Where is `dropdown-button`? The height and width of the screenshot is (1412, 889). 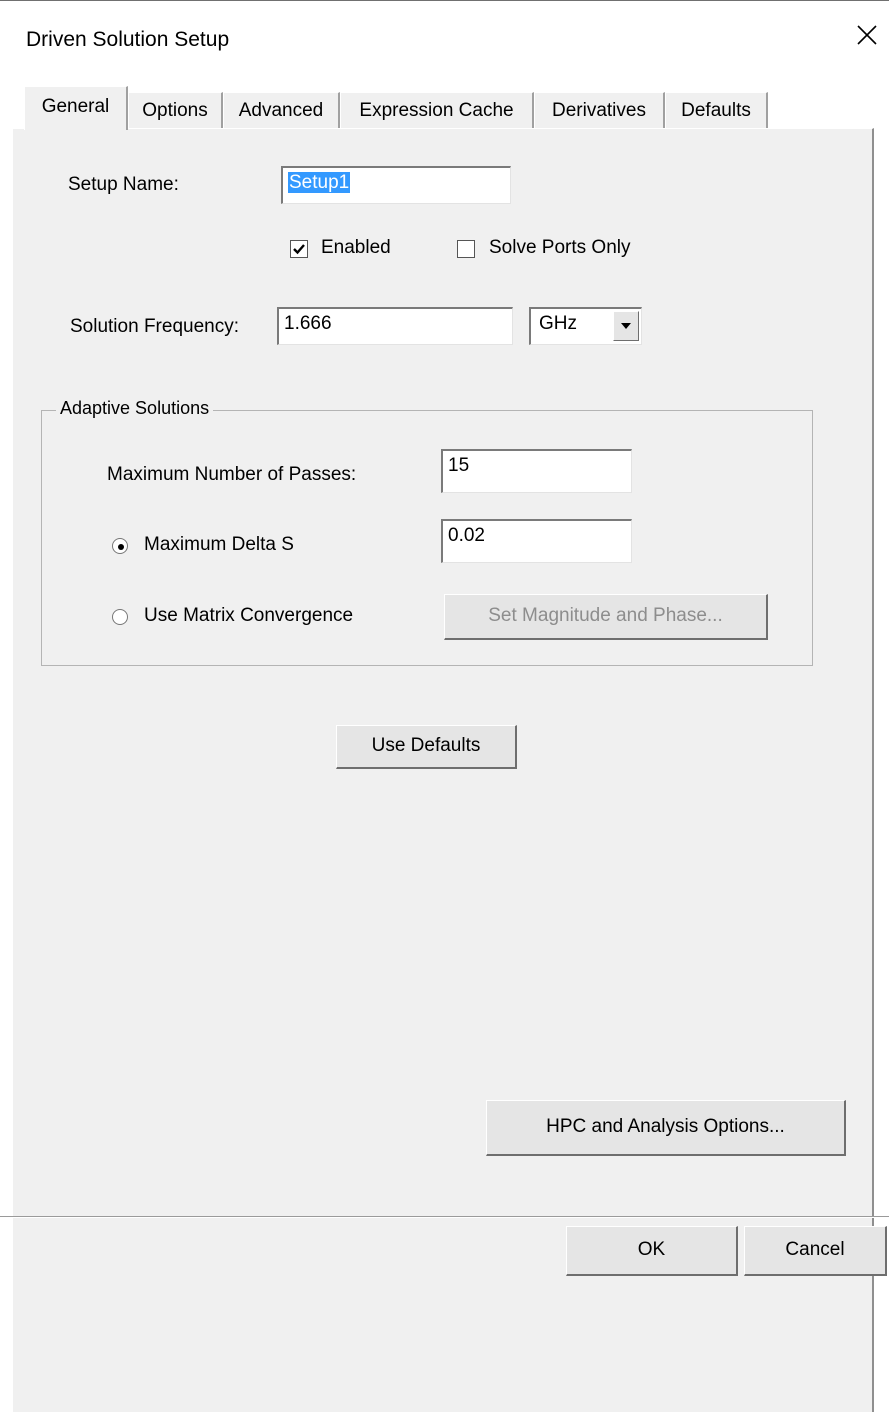
dropdown-button is located at coordinates (626, 326).